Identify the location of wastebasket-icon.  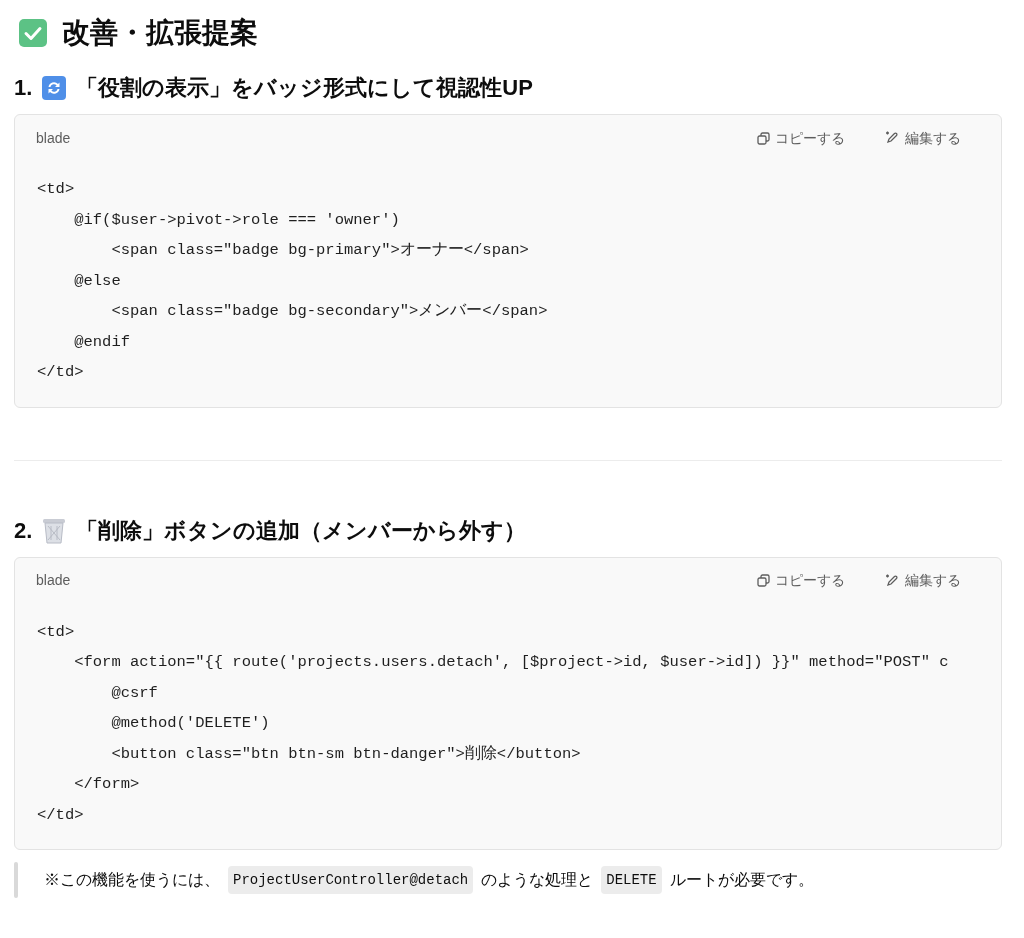
(54, 530).